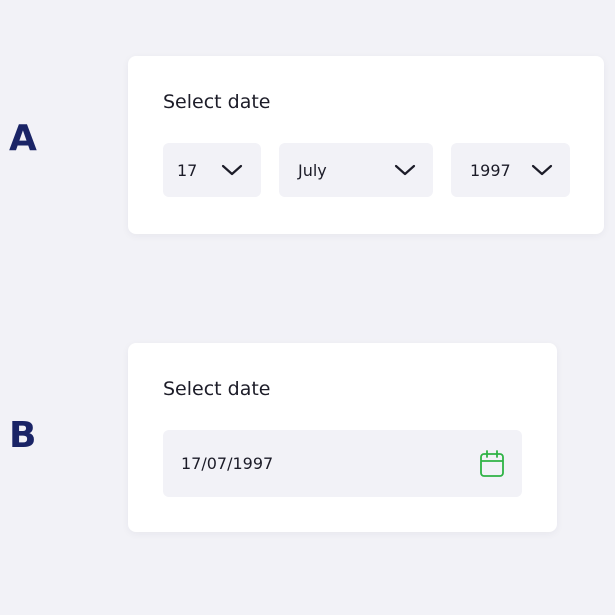  What do you see at coordinates (23, 435) in the screenshot?
I see `variant-b-label: B` at bounding box center [23, 435].